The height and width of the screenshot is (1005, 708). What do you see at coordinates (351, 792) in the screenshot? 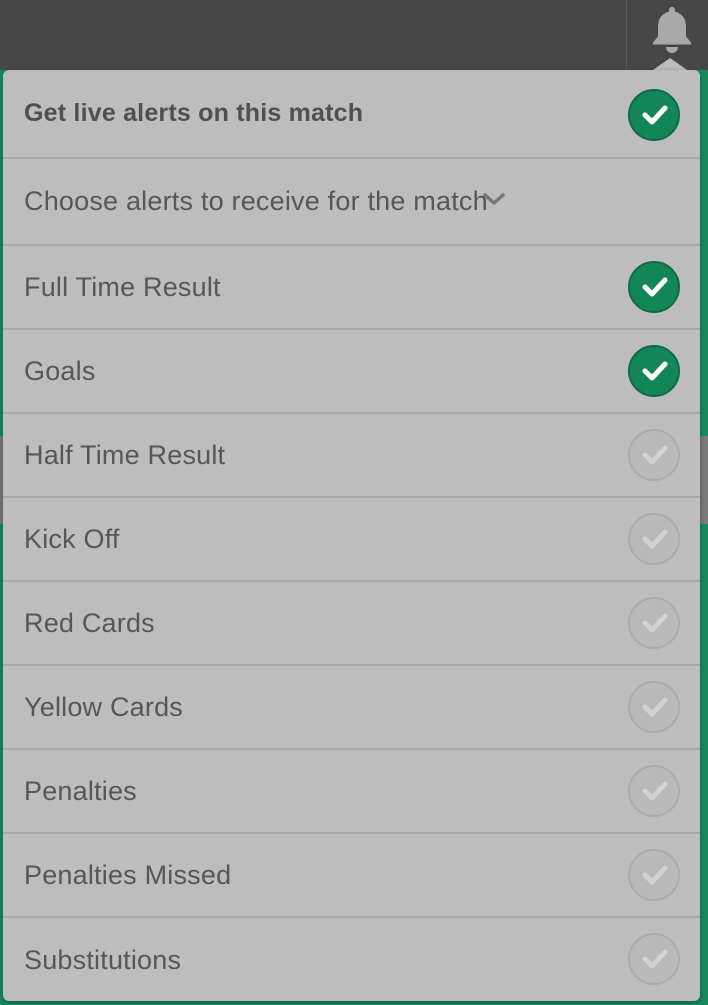
I see `alert-row-penalties: Penalties` at bounding box center [351, 792].